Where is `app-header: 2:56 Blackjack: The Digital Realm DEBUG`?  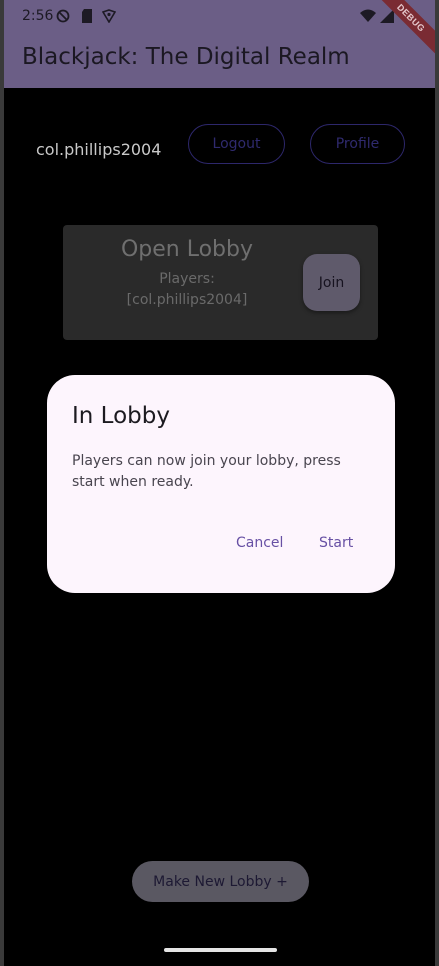 app-header: 2:56 Blackjack: The Digital Realm DEBUG is located at coordinates (219, 44).